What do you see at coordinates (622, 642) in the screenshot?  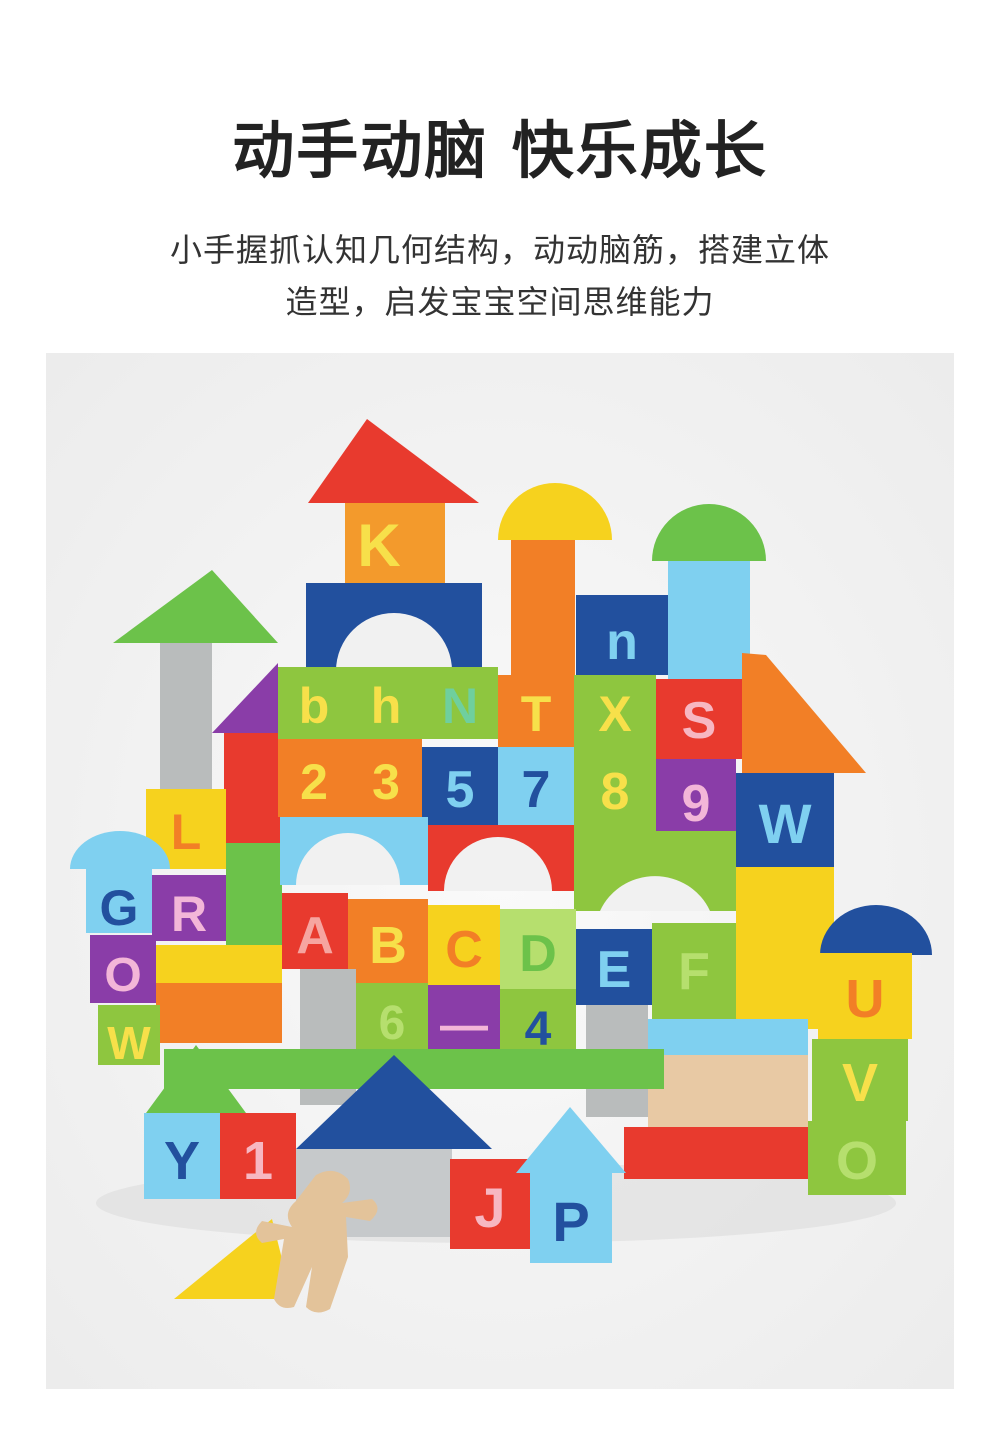 I see `block-letter-n: n` at bounding box center [622, 642].